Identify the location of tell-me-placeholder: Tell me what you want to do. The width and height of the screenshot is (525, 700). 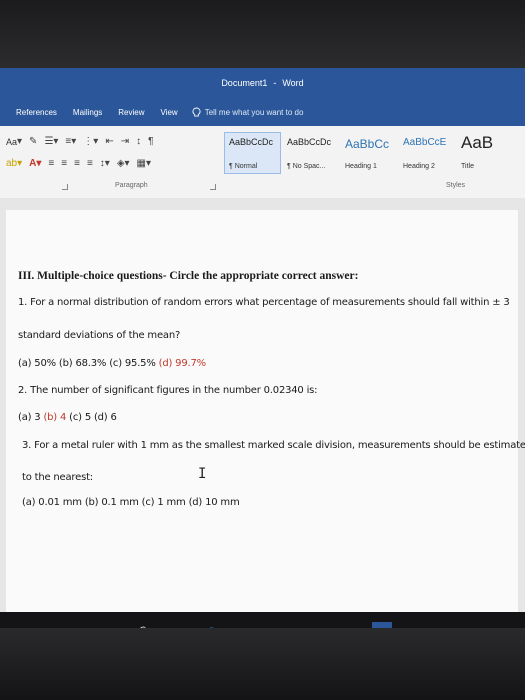
(254, 112).